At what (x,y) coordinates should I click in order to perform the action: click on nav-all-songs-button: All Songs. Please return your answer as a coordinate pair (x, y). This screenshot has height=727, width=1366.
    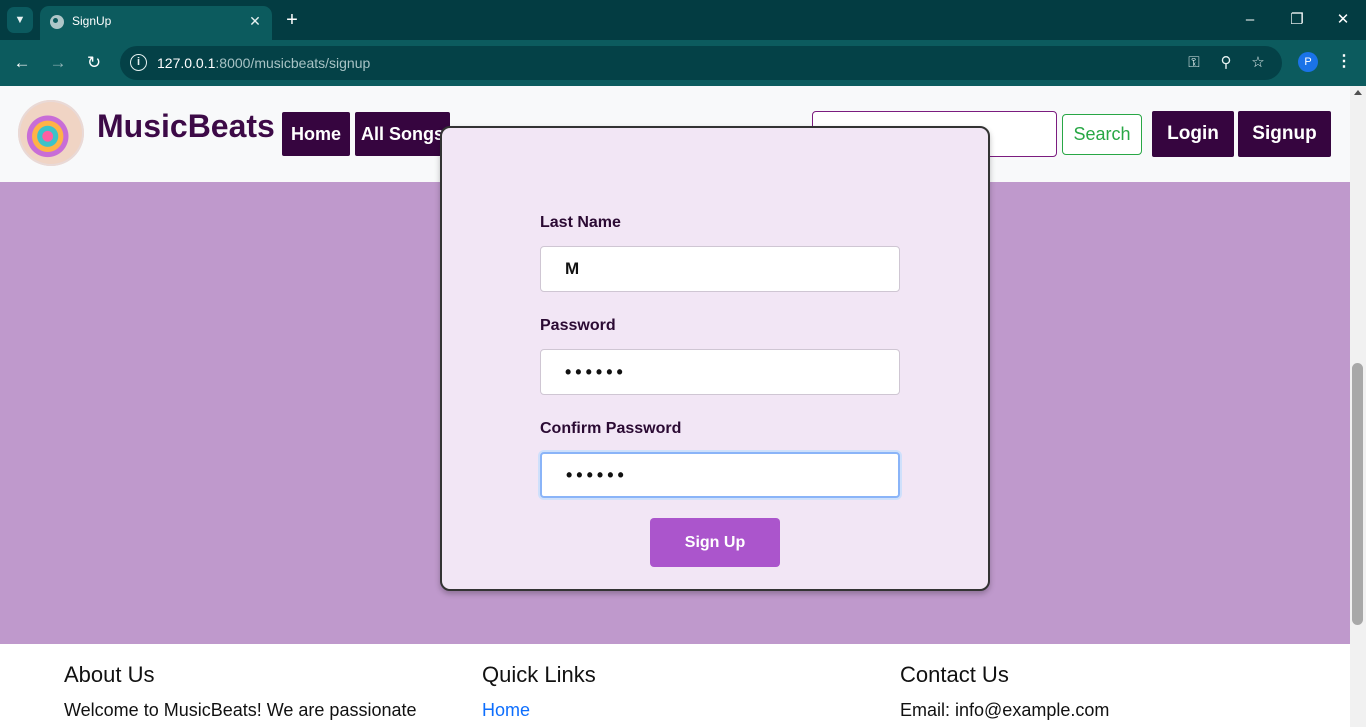
    Looking at the image, I should click on (402, 134).